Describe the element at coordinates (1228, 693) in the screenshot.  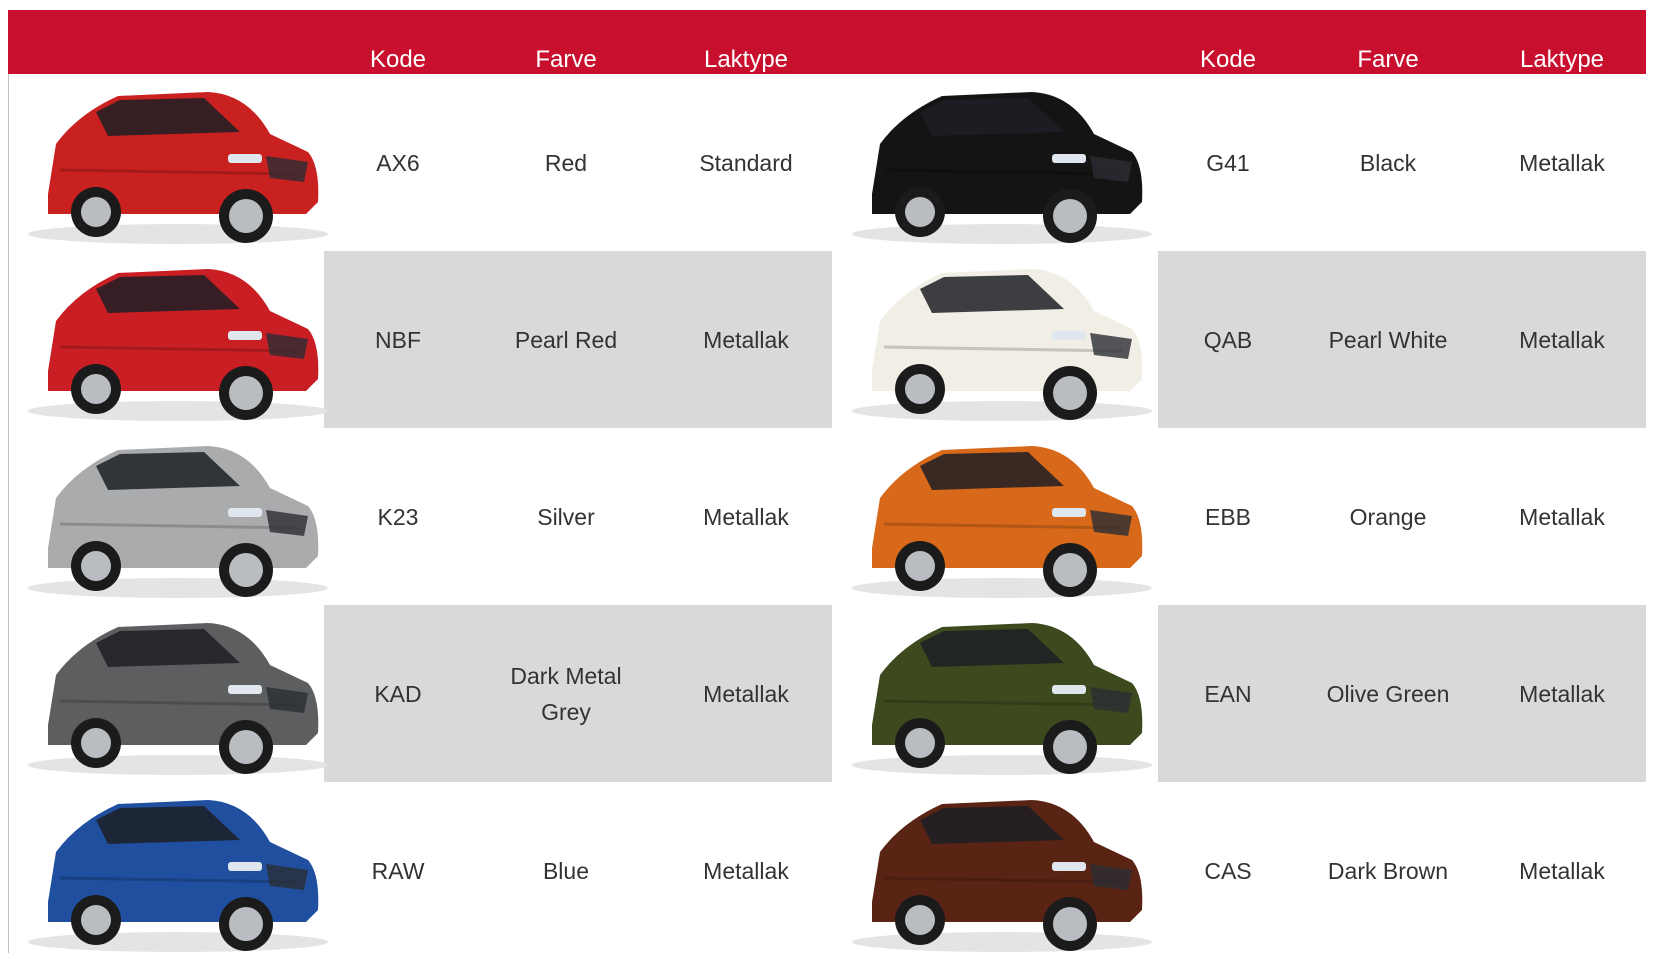
I see `cell-code-right: EAN` at that location.